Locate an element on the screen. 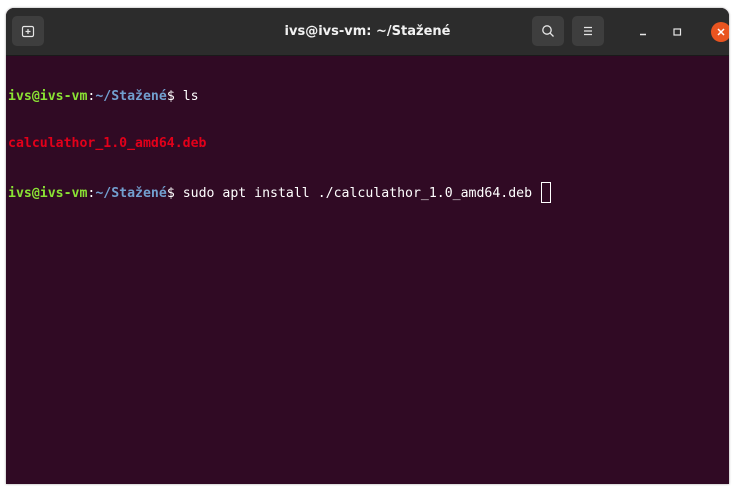  minimize-button is located at coordinates (643, 32).